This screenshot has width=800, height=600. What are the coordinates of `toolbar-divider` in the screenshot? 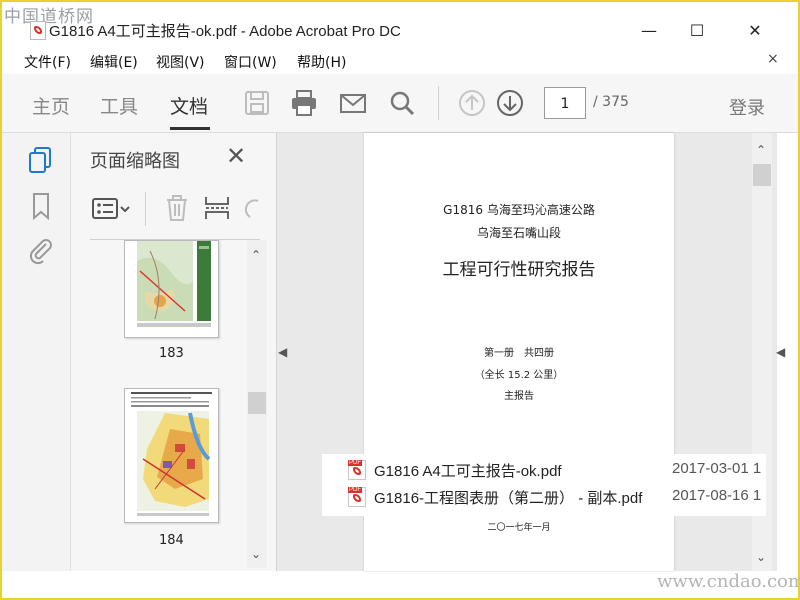 It's located at (438, 103).